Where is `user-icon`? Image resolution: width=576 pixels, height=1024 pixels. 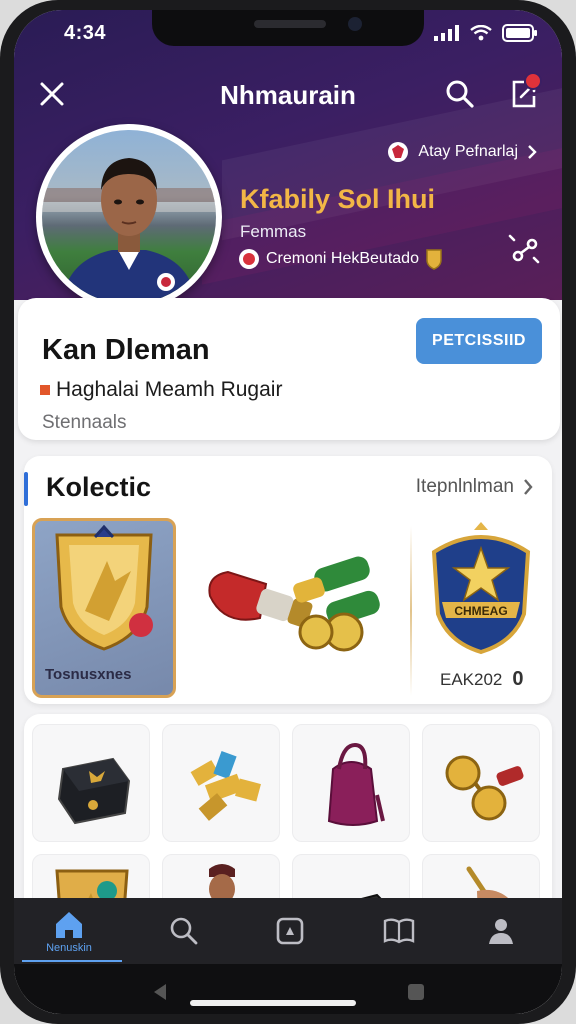 user-icon is located at coordinates (501, 931).